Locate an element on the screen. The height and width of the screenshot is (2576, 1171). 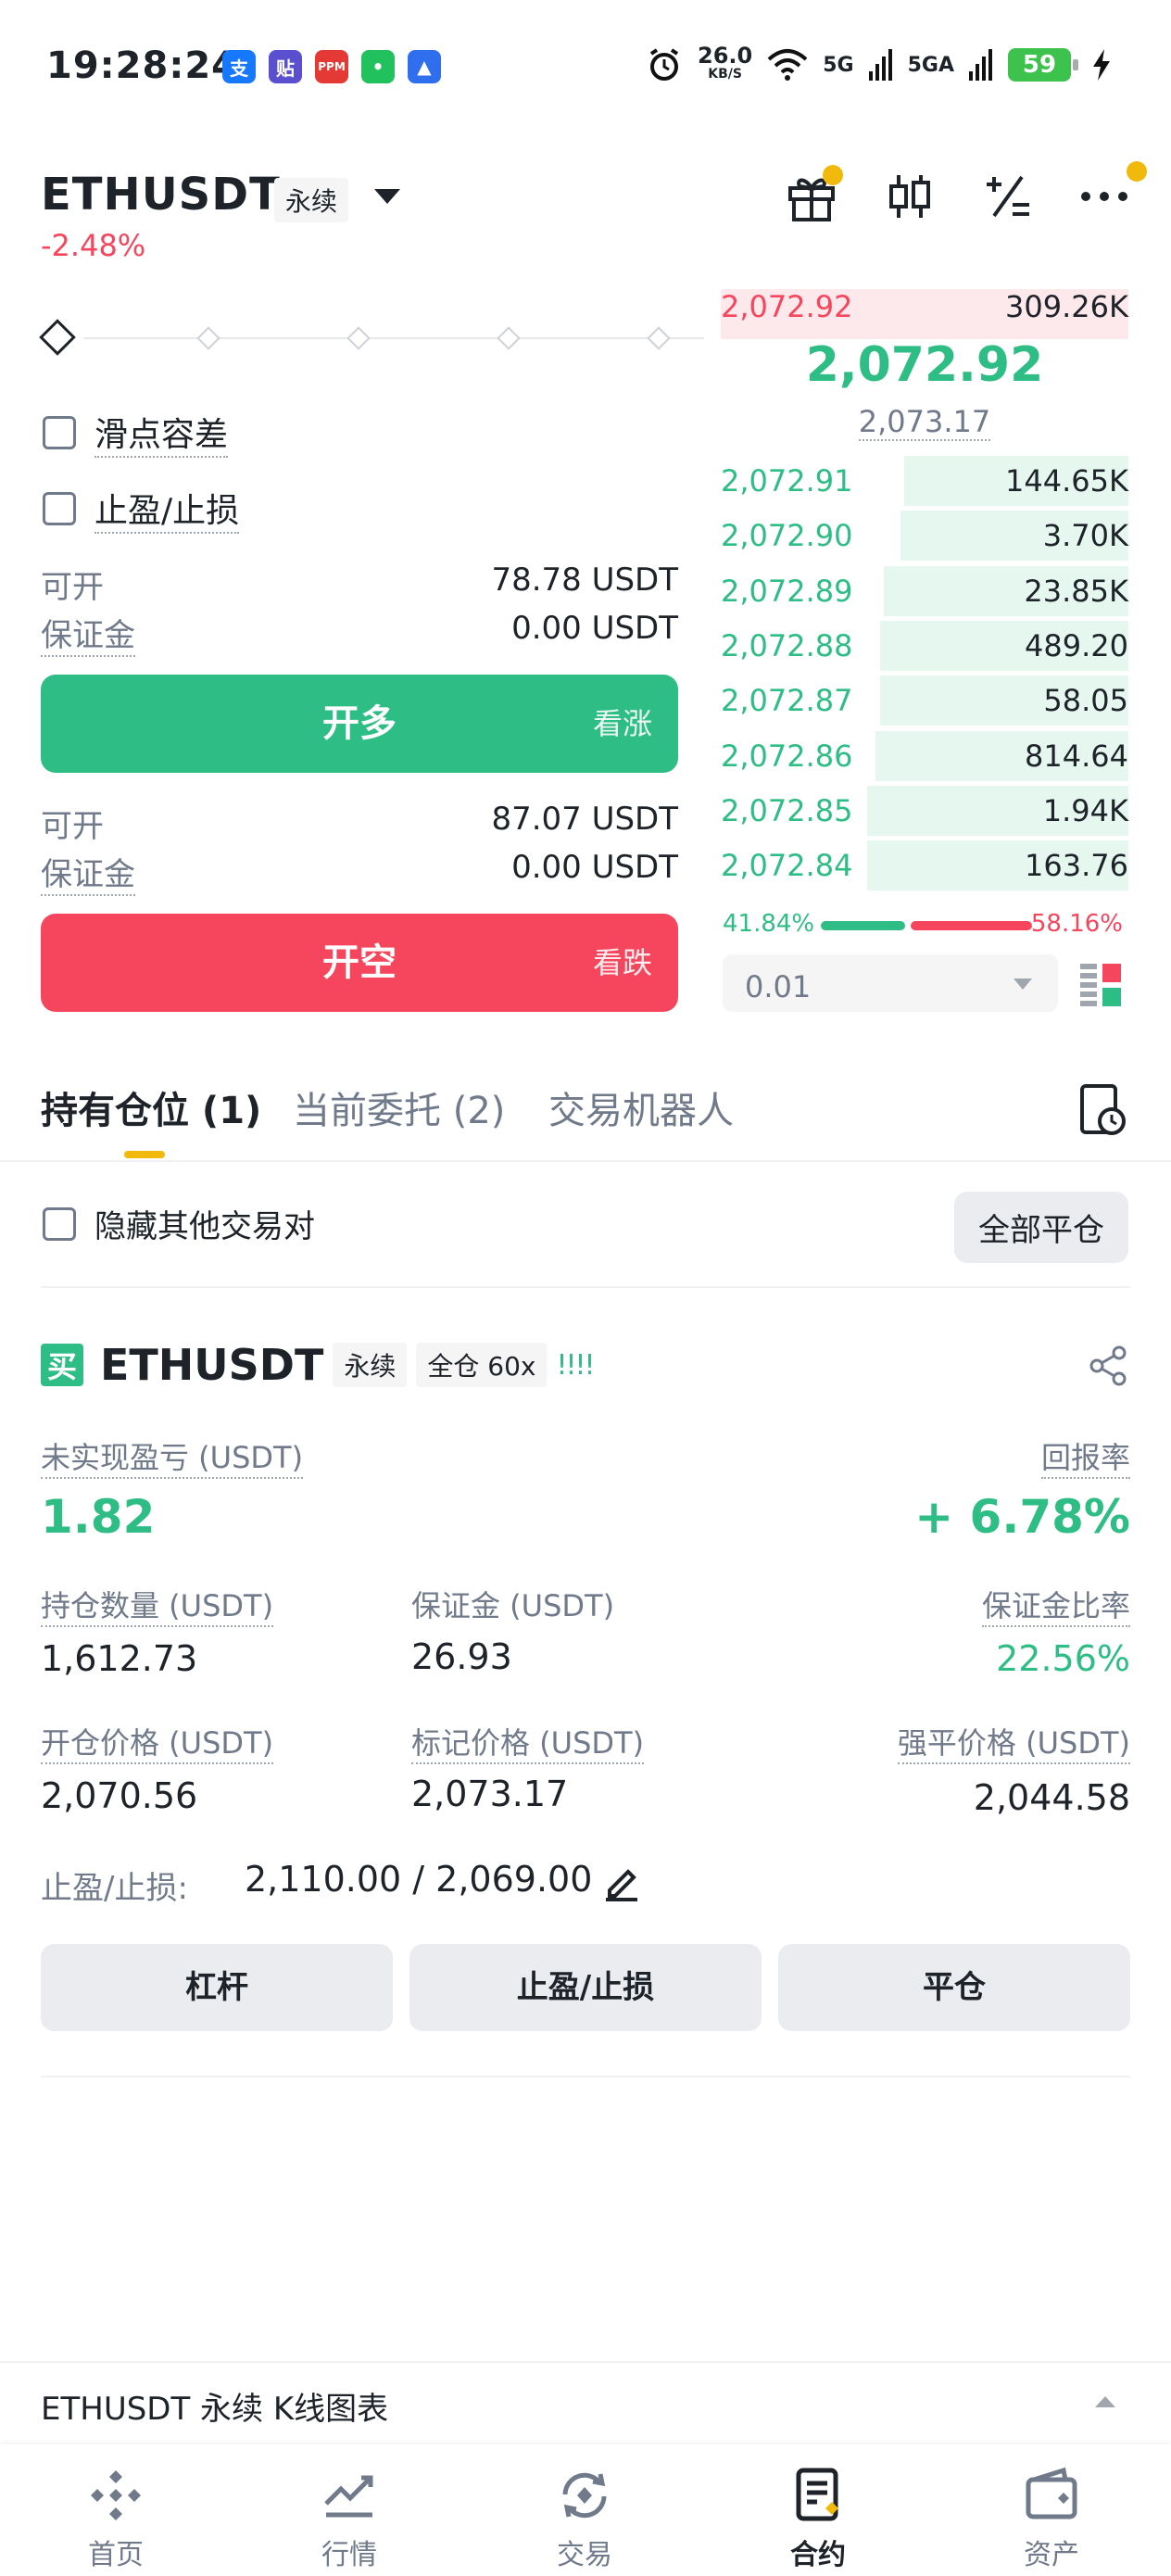
bid-row: 2,072.88 489.20 is located at coordinates (925, 646).